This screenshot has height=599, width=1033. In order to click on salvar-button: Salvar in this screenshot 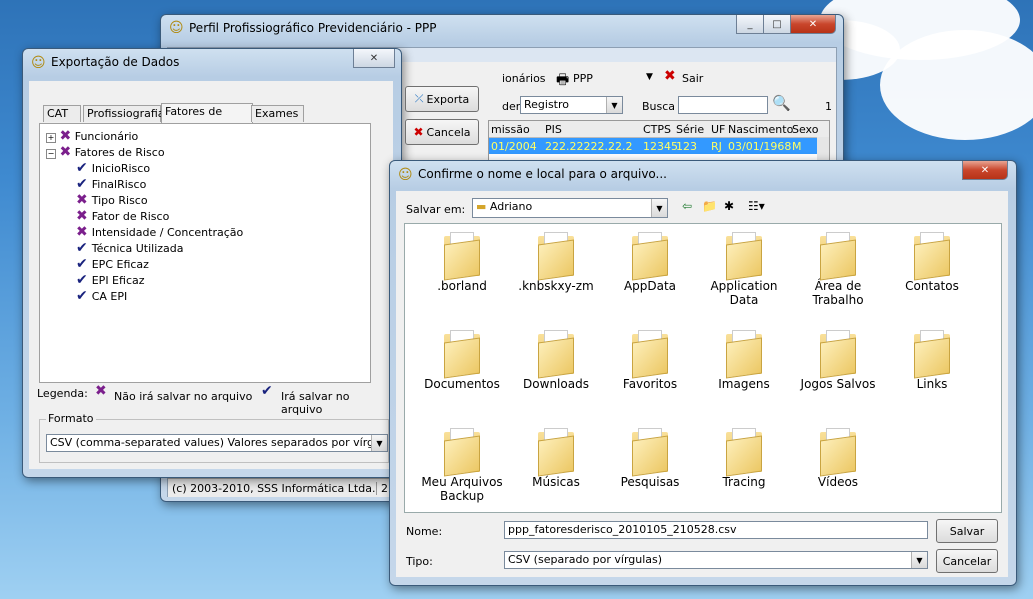, I will do `click(967, 531)`.